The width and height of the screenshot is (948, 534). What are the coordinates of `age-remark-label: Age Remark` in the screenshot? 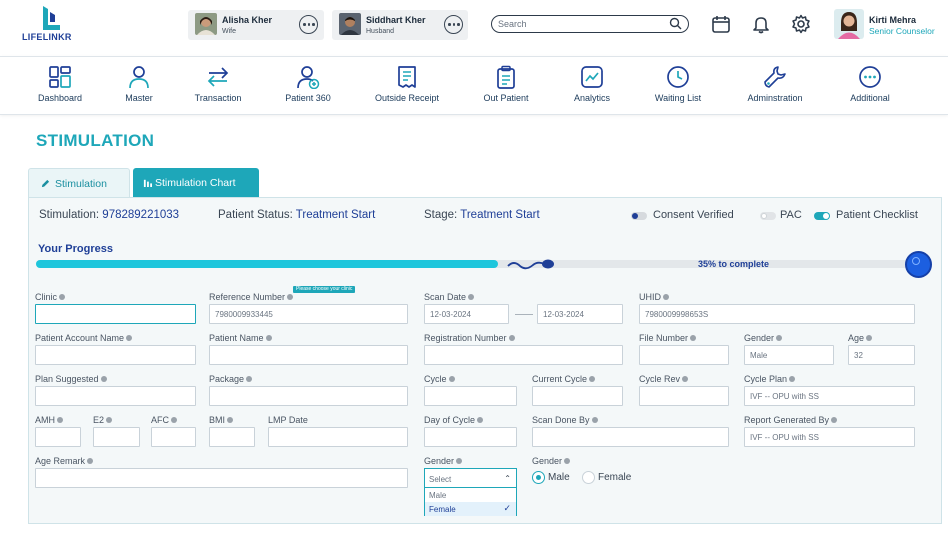 It's located at (64, 461).